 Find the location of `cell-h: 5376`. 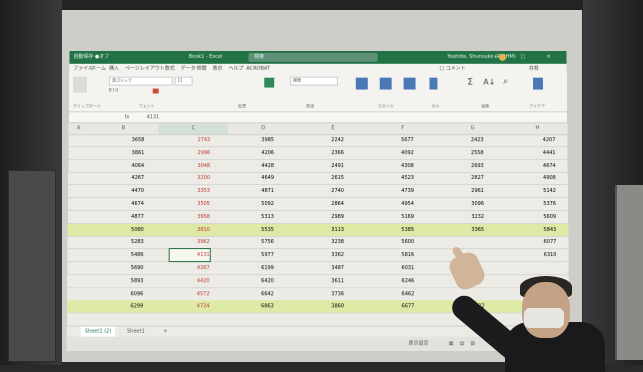

cell-h: 5376 is located at coordinates (536, 204).